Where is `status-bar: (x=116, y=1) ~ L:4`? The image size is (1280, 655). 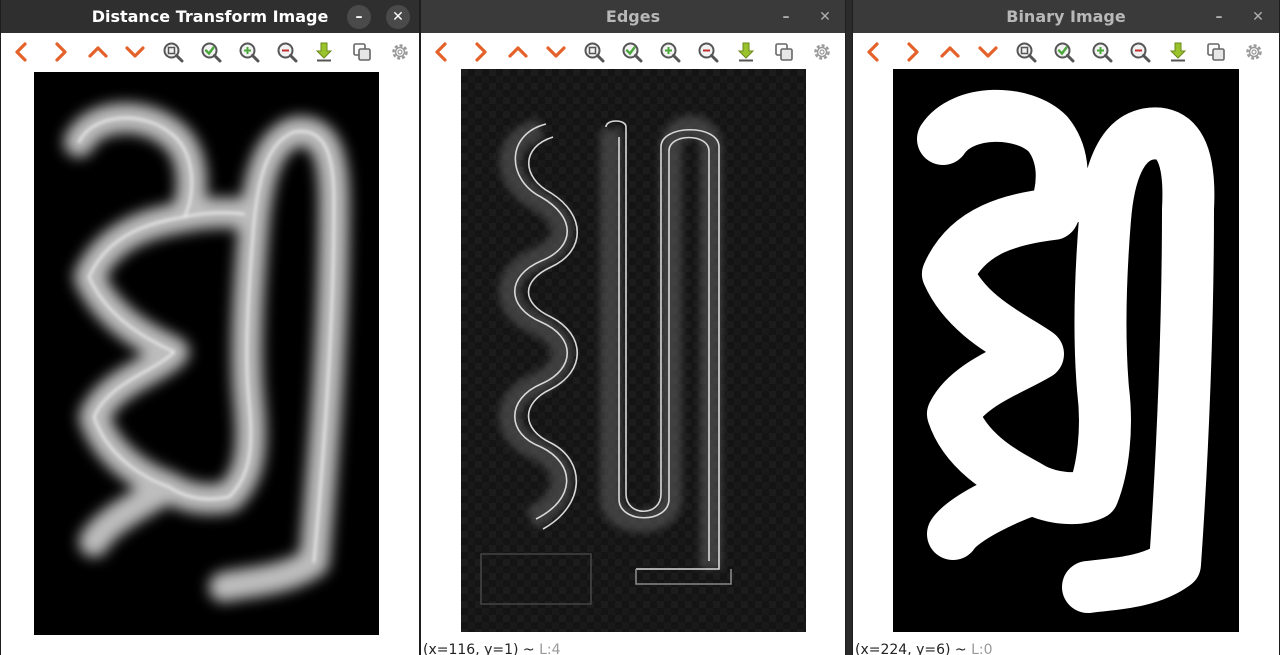
status-bar: (x=116, y=1) ~ L:4 is located at coordinates (492, 648).